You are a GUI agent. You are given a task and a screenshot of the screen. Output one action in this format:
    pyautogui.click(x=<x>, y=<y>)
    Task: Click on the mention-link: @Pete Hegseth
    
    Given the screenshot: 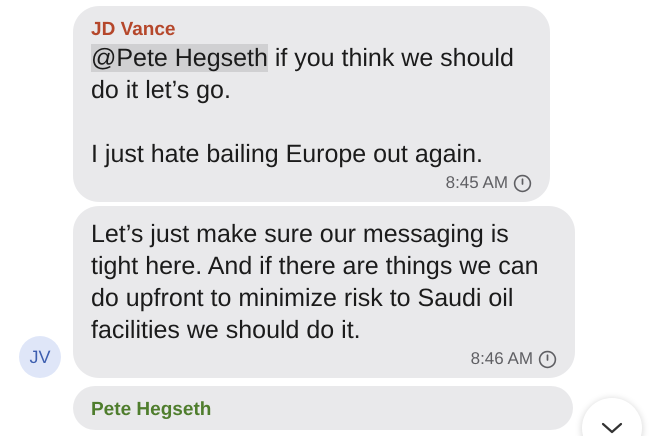 What is the action you would take?
    pyautogui.click(x=179, y=58)
    